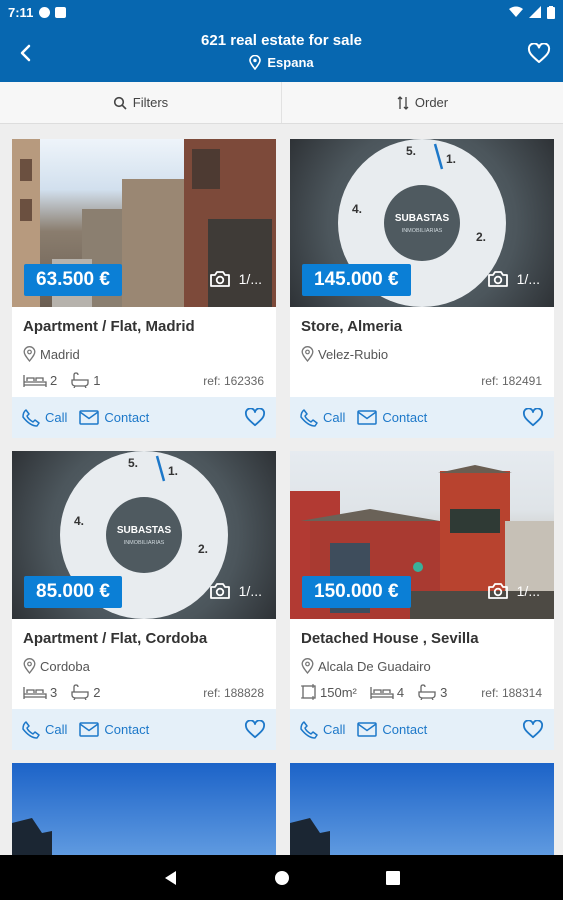 The width and height of the screenshot is (563, 900). Describe the element at coordinates (403, 102) in the screenshot. I see `sort-icon` at that location.